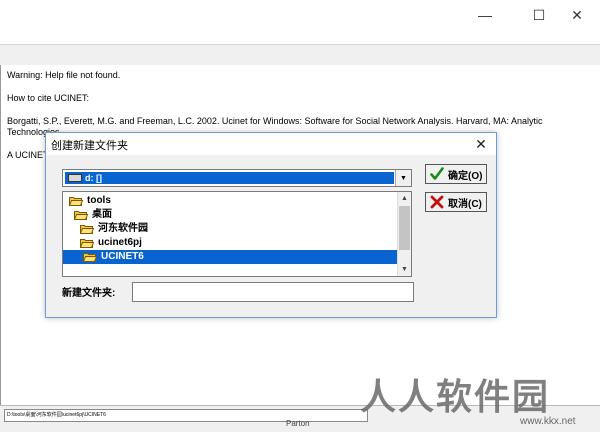 This screenshot has height=432, width=600. I want to click on folder-item-label: ucinet6pj, so click(120, 242).